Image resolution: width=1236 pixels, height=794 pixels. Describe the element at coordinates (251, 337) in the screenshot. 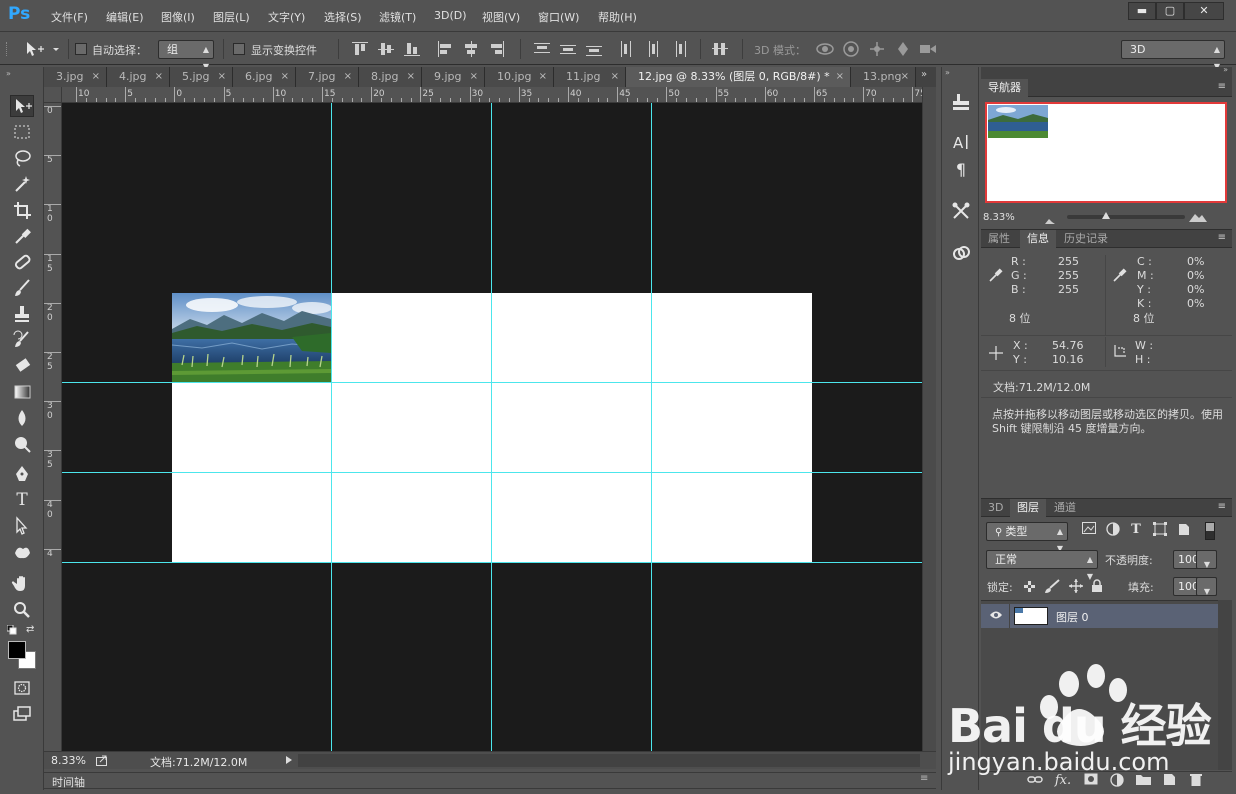

I see `landscape-photo-layer` at that location.